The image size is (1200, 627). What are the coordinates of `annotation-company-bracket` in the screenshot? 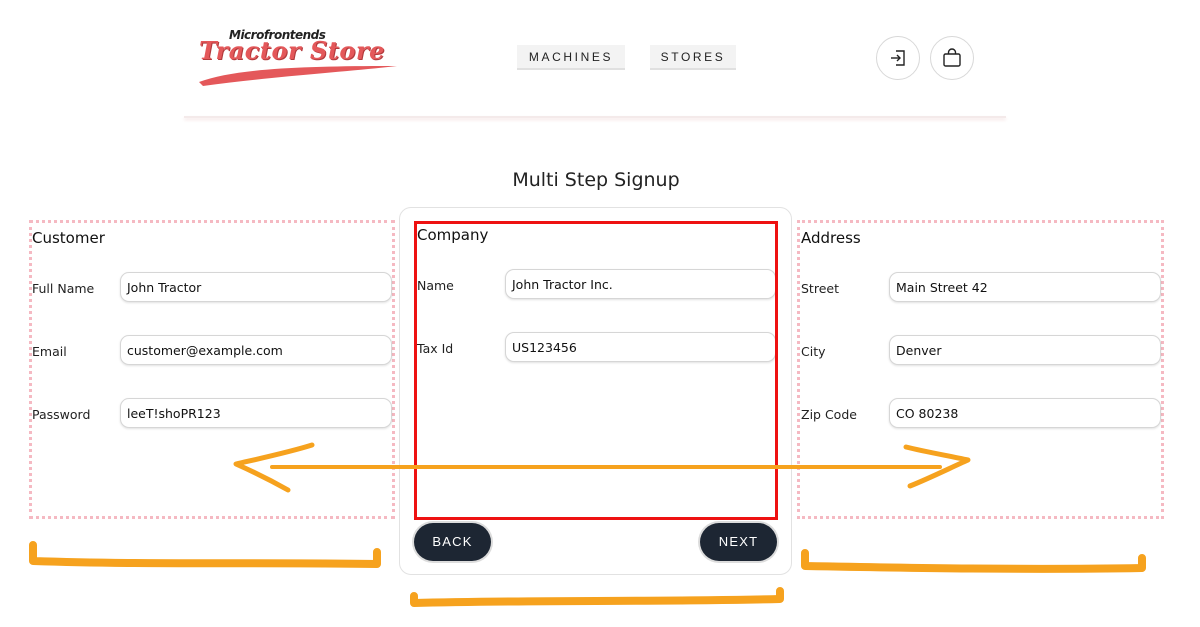 It's located at (597, 597).